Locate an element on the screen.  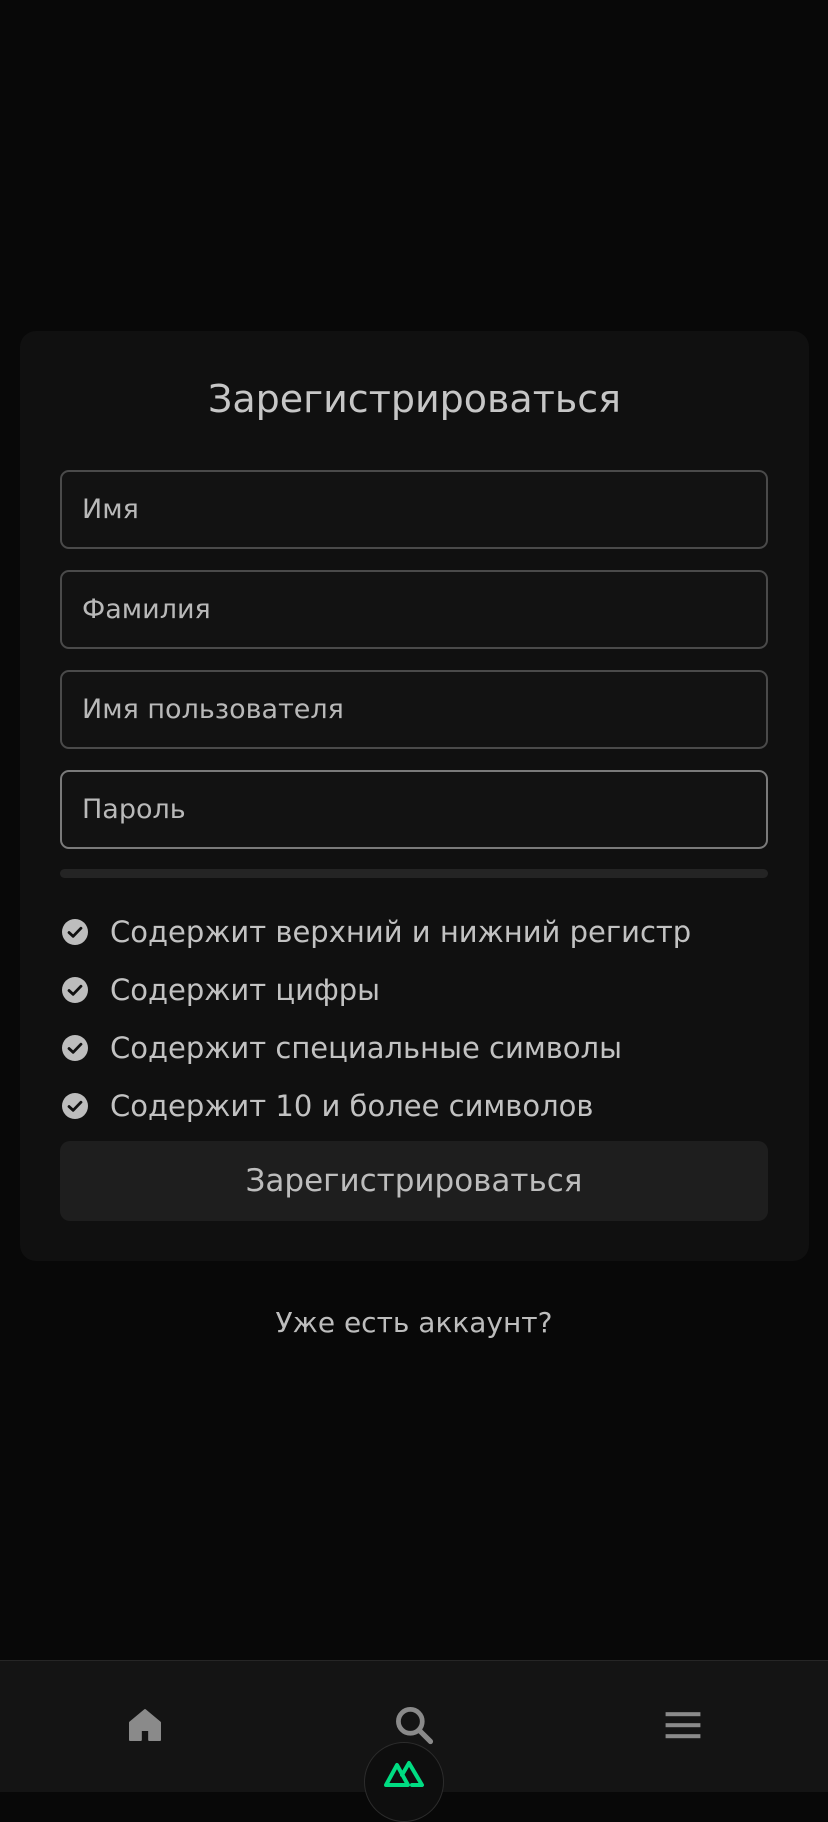
nav-home-button is located at coordinates (145, 1725).